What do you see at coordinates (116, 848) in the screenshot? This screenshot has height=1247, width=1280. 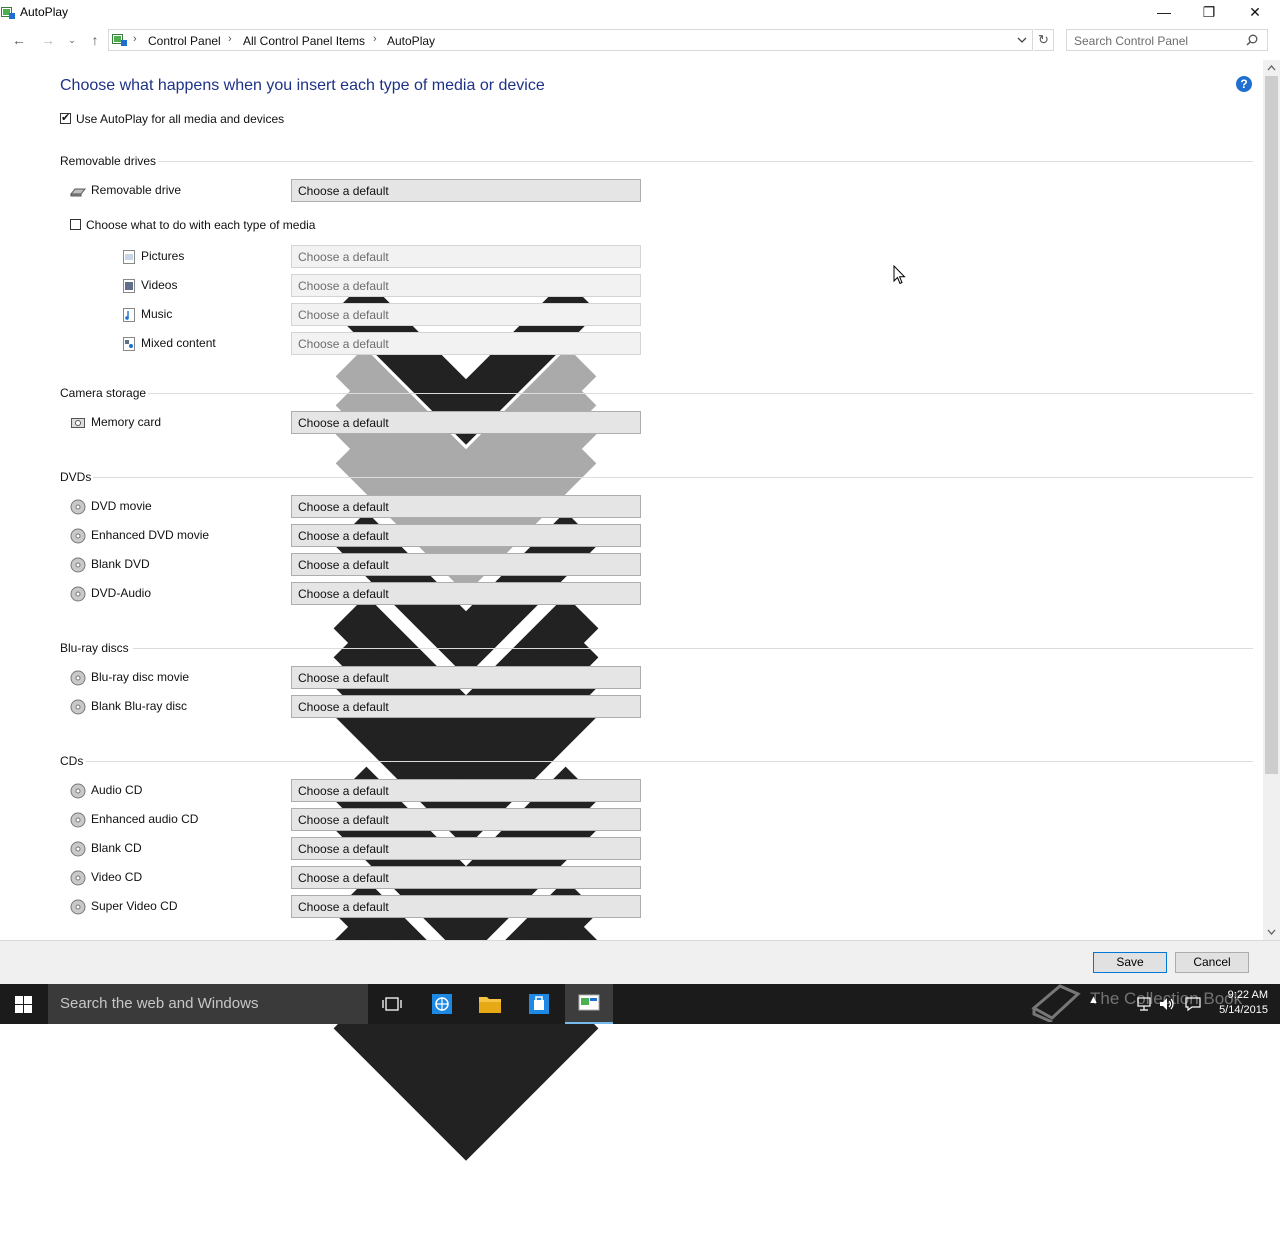 I see `blank-cd-label: Blank CD` at bounding box center [116, 848].